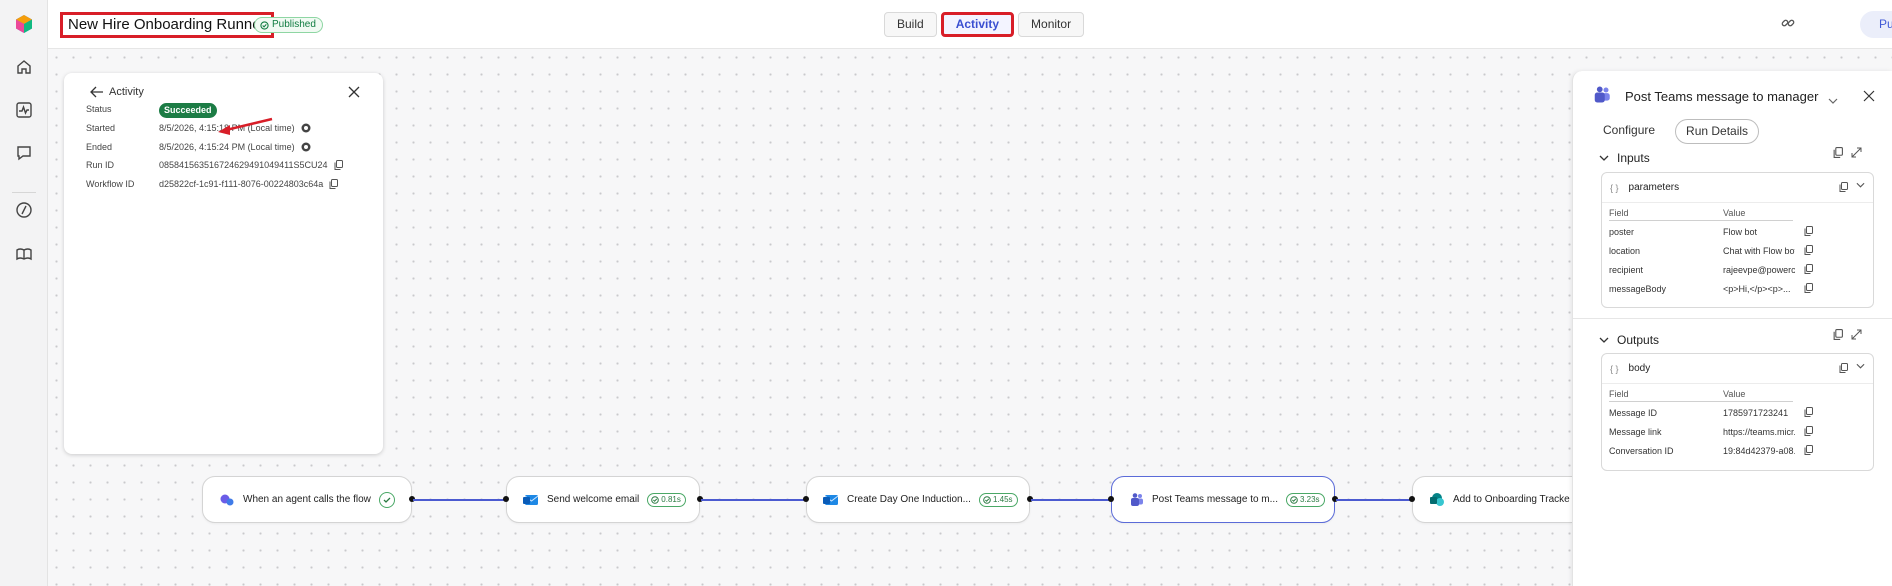 The width and height of the screenshot is (1892, 586). Describe the element at coordinates (24, 192) in the screenshot. I see `rail-divider` at that location.